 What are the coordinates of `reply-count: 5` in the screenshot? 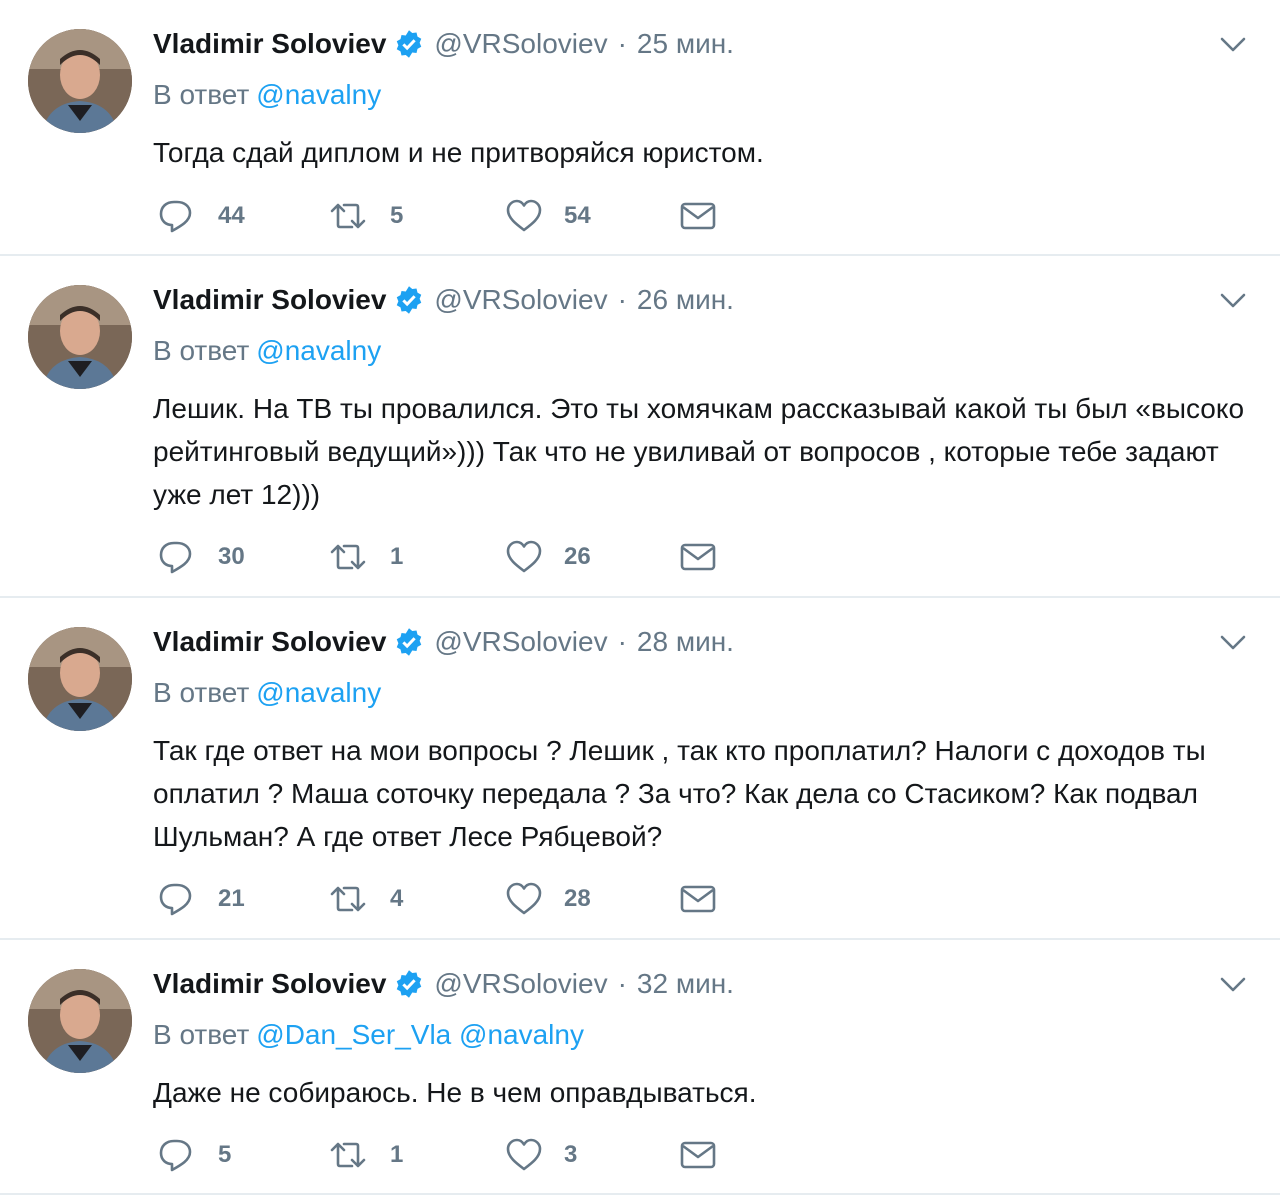 It's located at (225, 1154).